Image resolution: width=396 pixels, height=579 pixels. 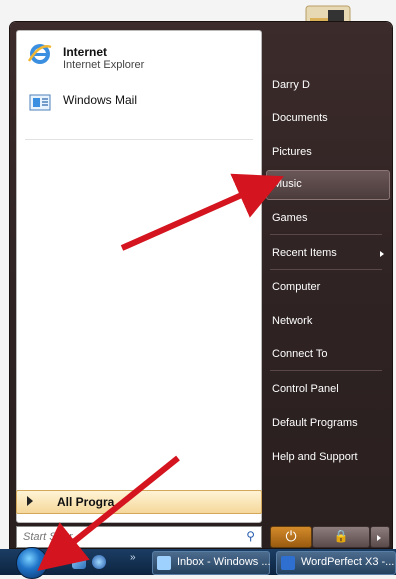 What do you see at coordinates (328, 185) in the screenshot?
I see `right-item-music: Music` at bounding box center [328, 185].